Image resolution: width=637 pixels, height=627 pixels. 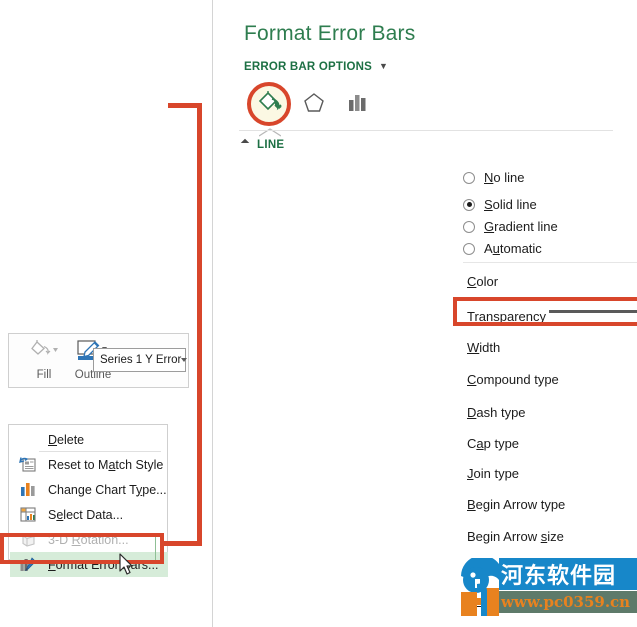 What do you see at coordinates (28, 464) in the screenshot?
I see `reset-style-icon` at bounding box center [28, 464].